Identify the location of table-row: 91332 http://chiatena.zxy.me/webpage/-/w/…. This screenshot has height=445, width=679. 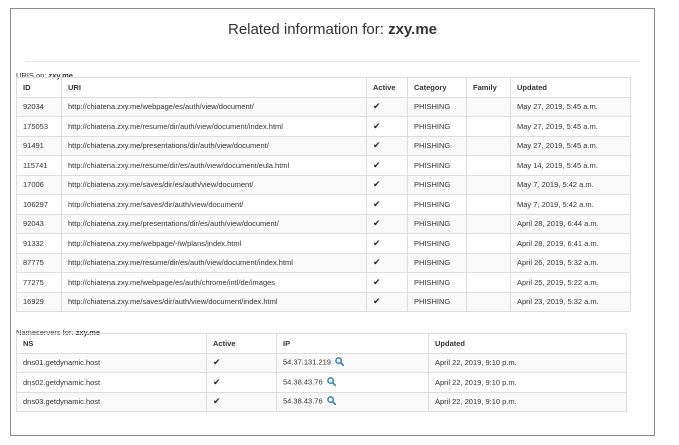
(323, 243).